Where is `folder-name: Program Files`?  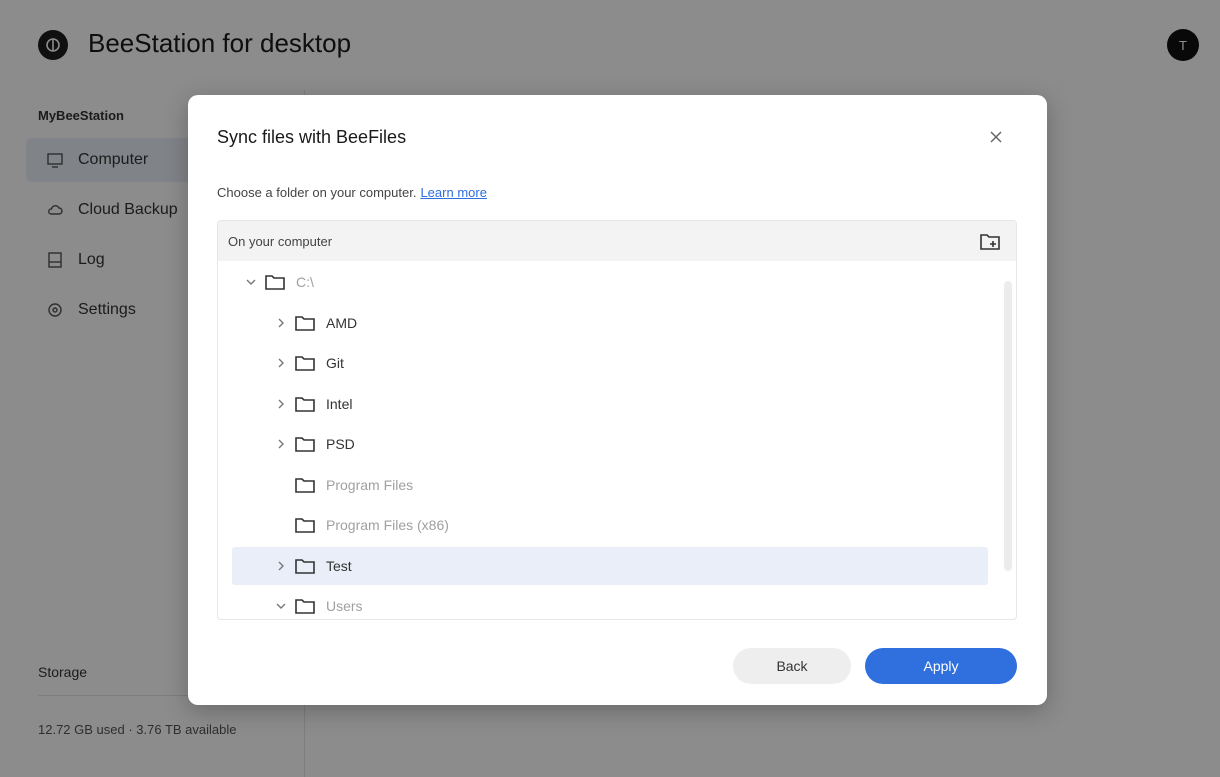 folder-name: Program Files is located at coordinates (370, 484).